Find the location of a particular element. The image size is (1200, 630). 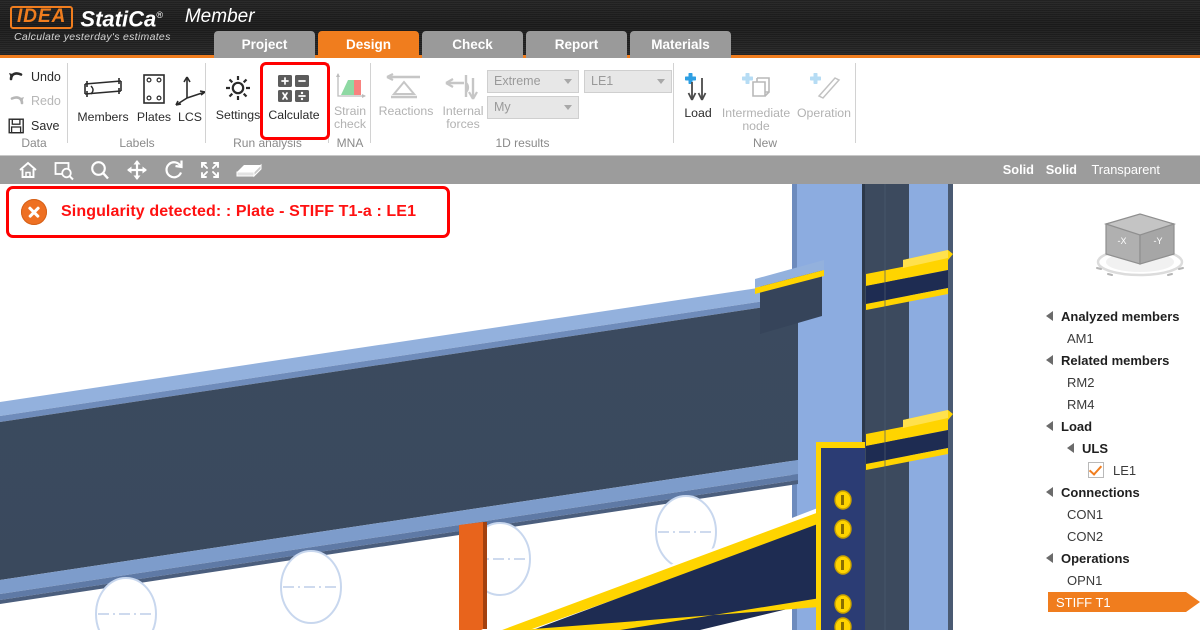

ribbon-group-label-labels: Labels is located at coordinates (137, 143).